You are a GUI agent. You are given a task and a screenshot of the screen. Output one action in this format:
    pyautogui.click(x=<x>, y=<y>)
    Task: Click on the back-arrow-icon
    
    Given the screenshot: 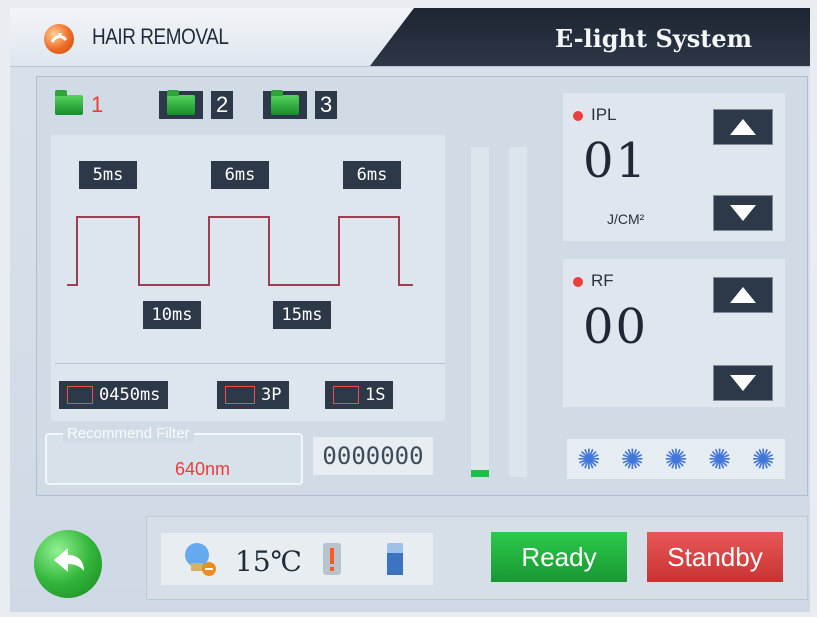 What is the action you would take?
    pyautogui.click(x=69, y=560)
    